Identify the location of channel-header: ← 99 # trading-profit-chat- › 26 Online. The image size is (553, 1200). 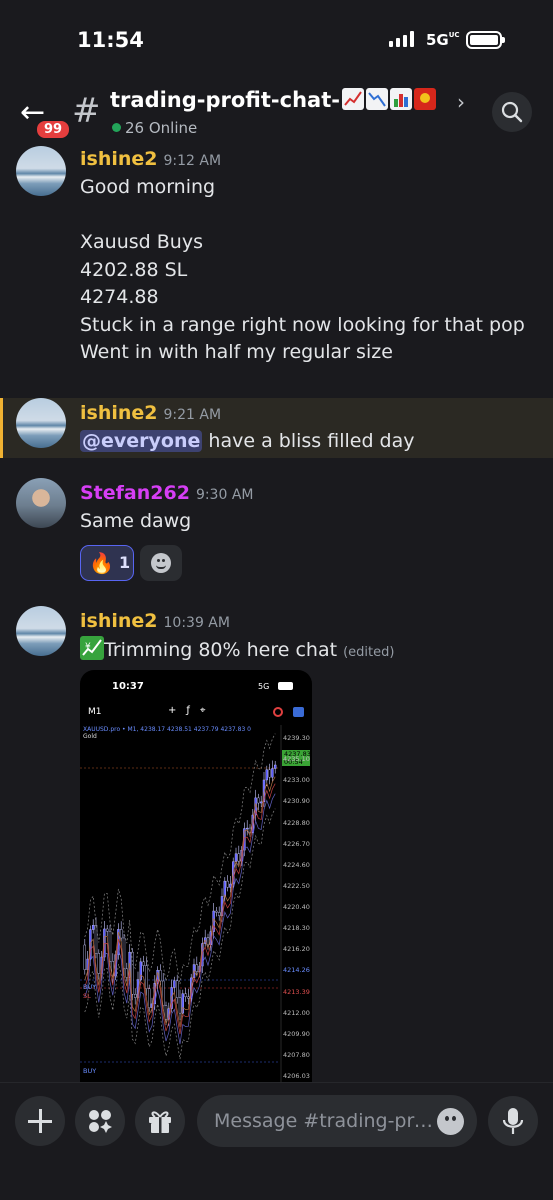
(276, 113).